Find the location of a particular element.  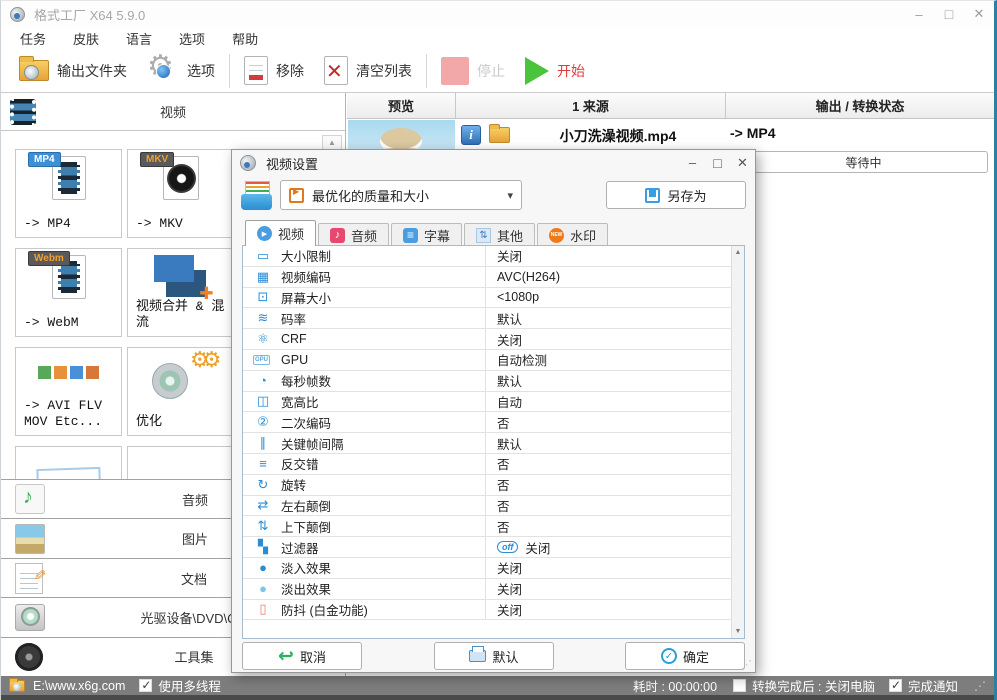

dialog-maximize-icon is located at coordinates (717, 163).